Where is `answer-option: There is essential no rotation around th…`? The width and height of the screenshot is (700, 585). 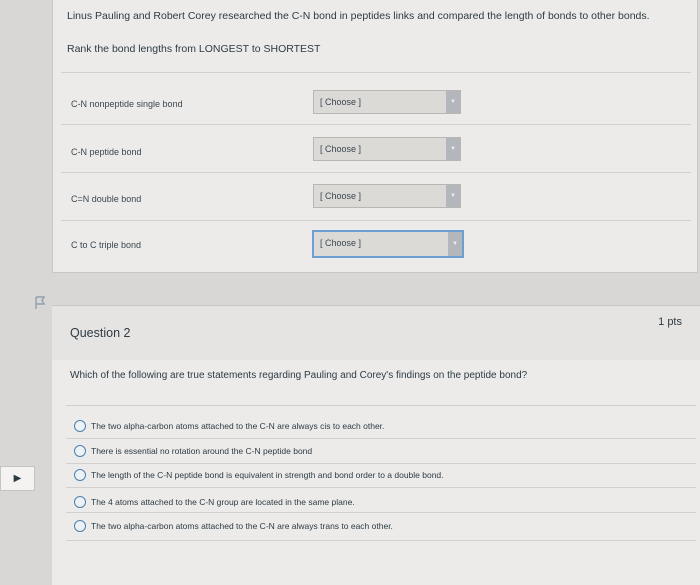 answer-option: There is essential no rotation around th… is located at coordinates (193, 451).